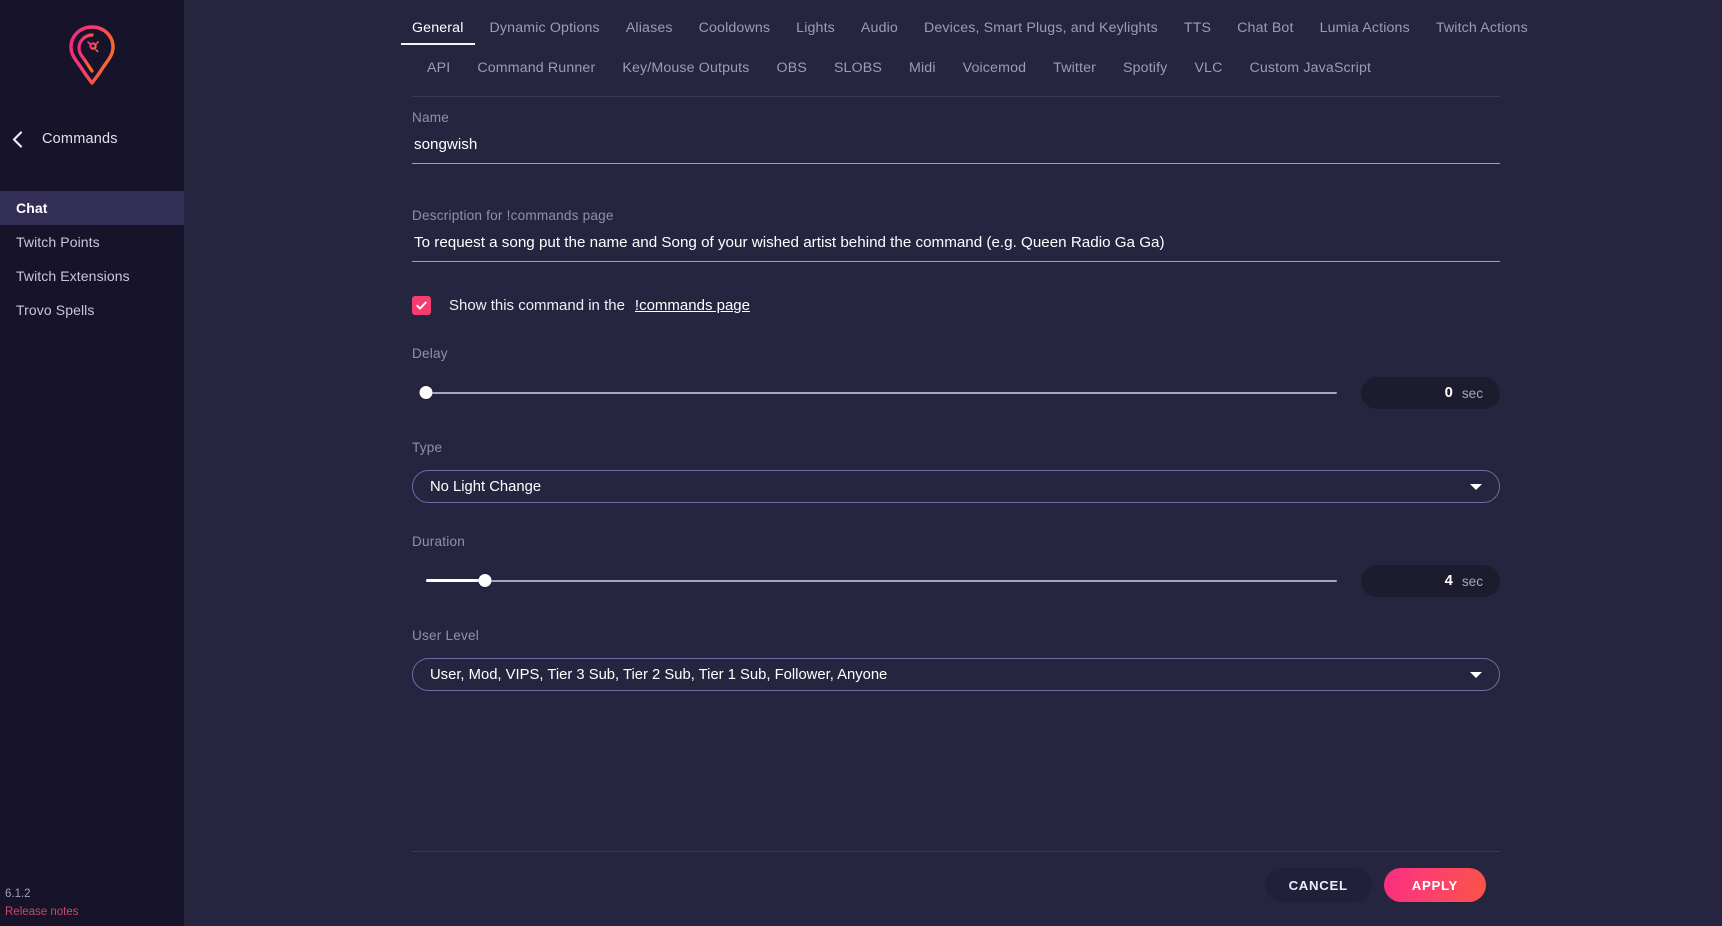  What do you see at coordinates (881, 393) in the screenshot?
I see `delay-slider-track` at bounding box center [881, 393].